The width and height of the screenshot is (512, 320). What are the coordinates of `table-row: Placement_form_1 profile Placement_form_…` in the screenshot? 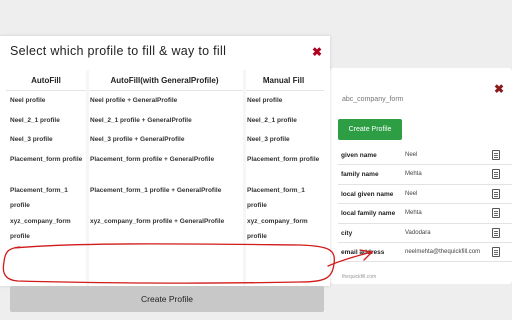 It's located at (165, 196).